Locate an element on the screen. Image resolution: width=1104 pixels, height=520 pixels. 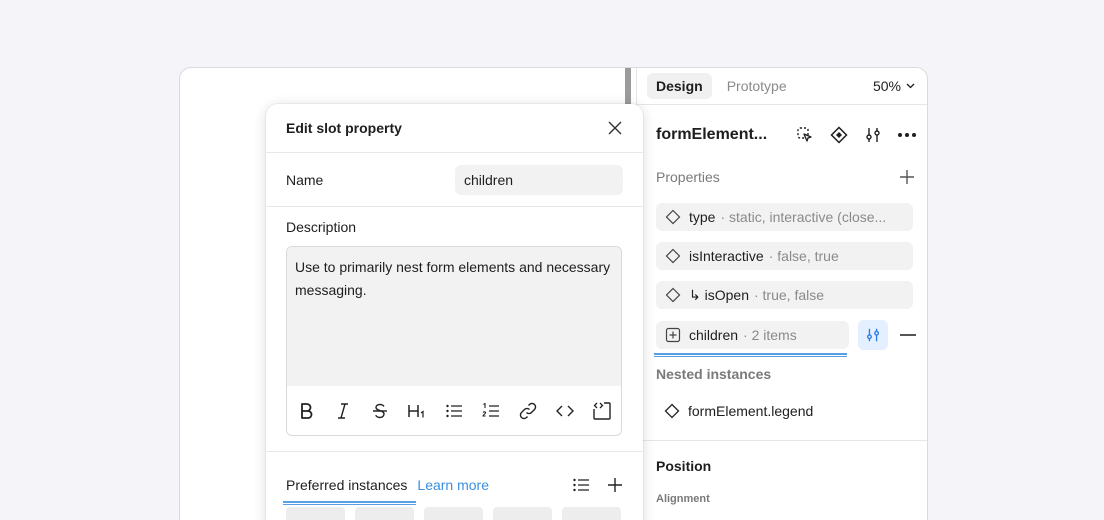
heading-icon is located at coordinates (417, 411).